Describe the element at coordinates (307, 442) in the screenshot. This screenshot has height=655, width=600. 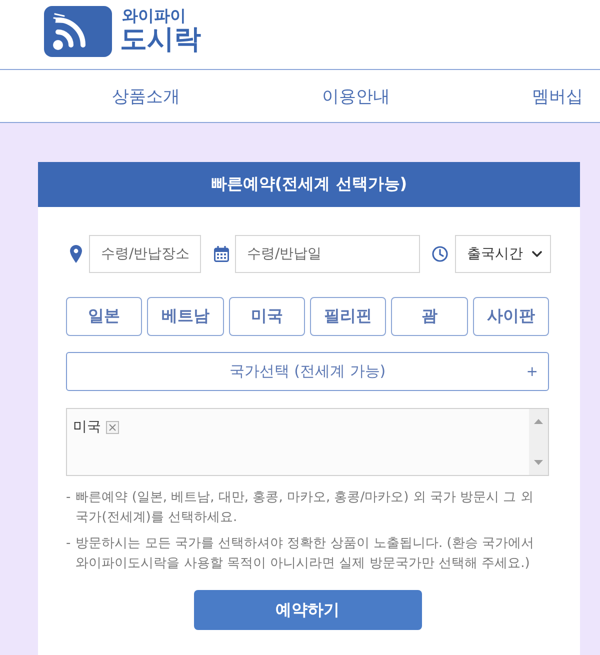
I see `selected-countries-box: 미국` at that location.